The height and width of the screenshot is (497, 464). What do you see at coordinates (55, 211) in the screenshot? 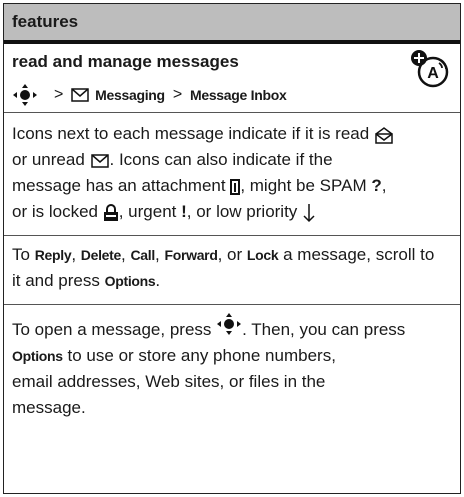
I see `p1-text-7: or is locked` at bounding box center [55, 211].